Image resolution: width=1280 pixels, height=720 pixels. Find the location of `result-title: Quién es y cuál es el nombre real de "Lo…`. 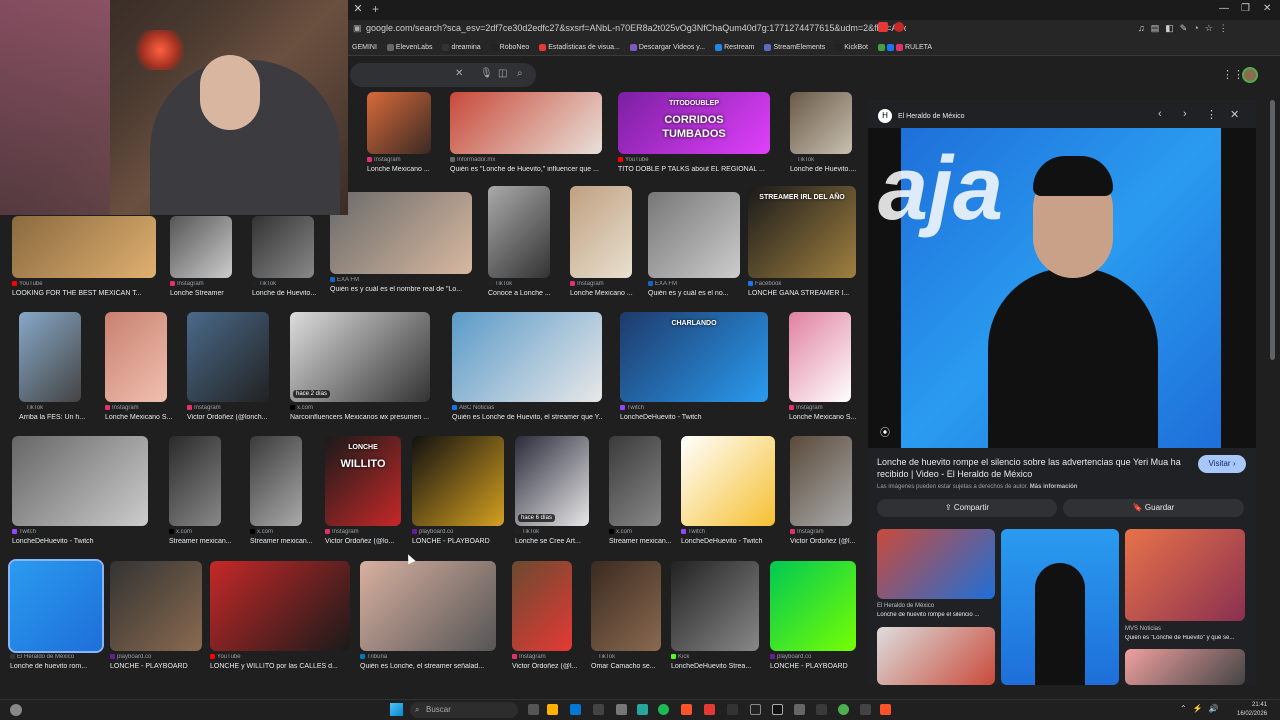

result-title: Quién es y cuál es el nombre real de "Lo… is located at coordinates (401, 289).